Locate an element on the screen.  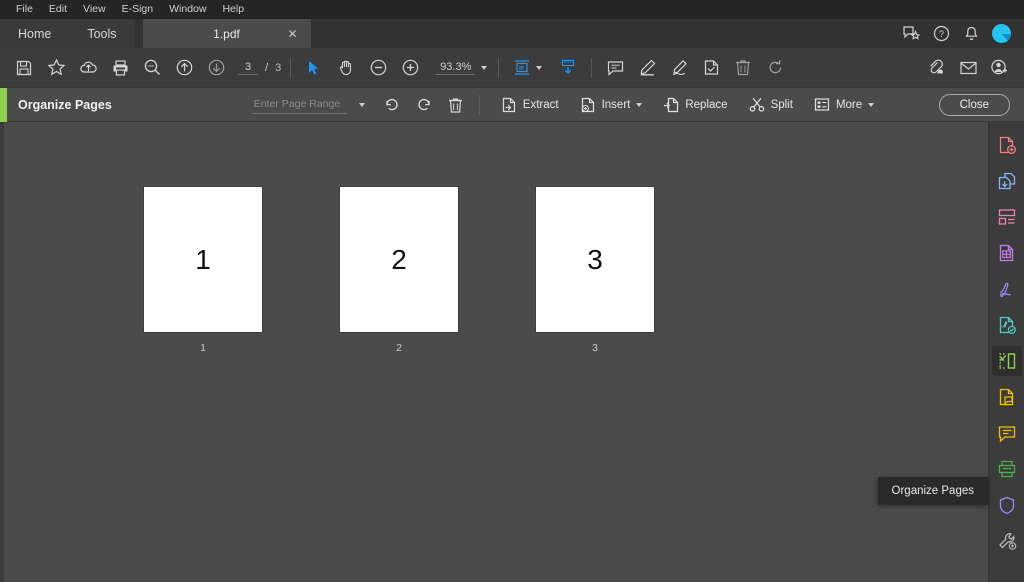
insert-label: Insert is located at coordinates (616, 104).